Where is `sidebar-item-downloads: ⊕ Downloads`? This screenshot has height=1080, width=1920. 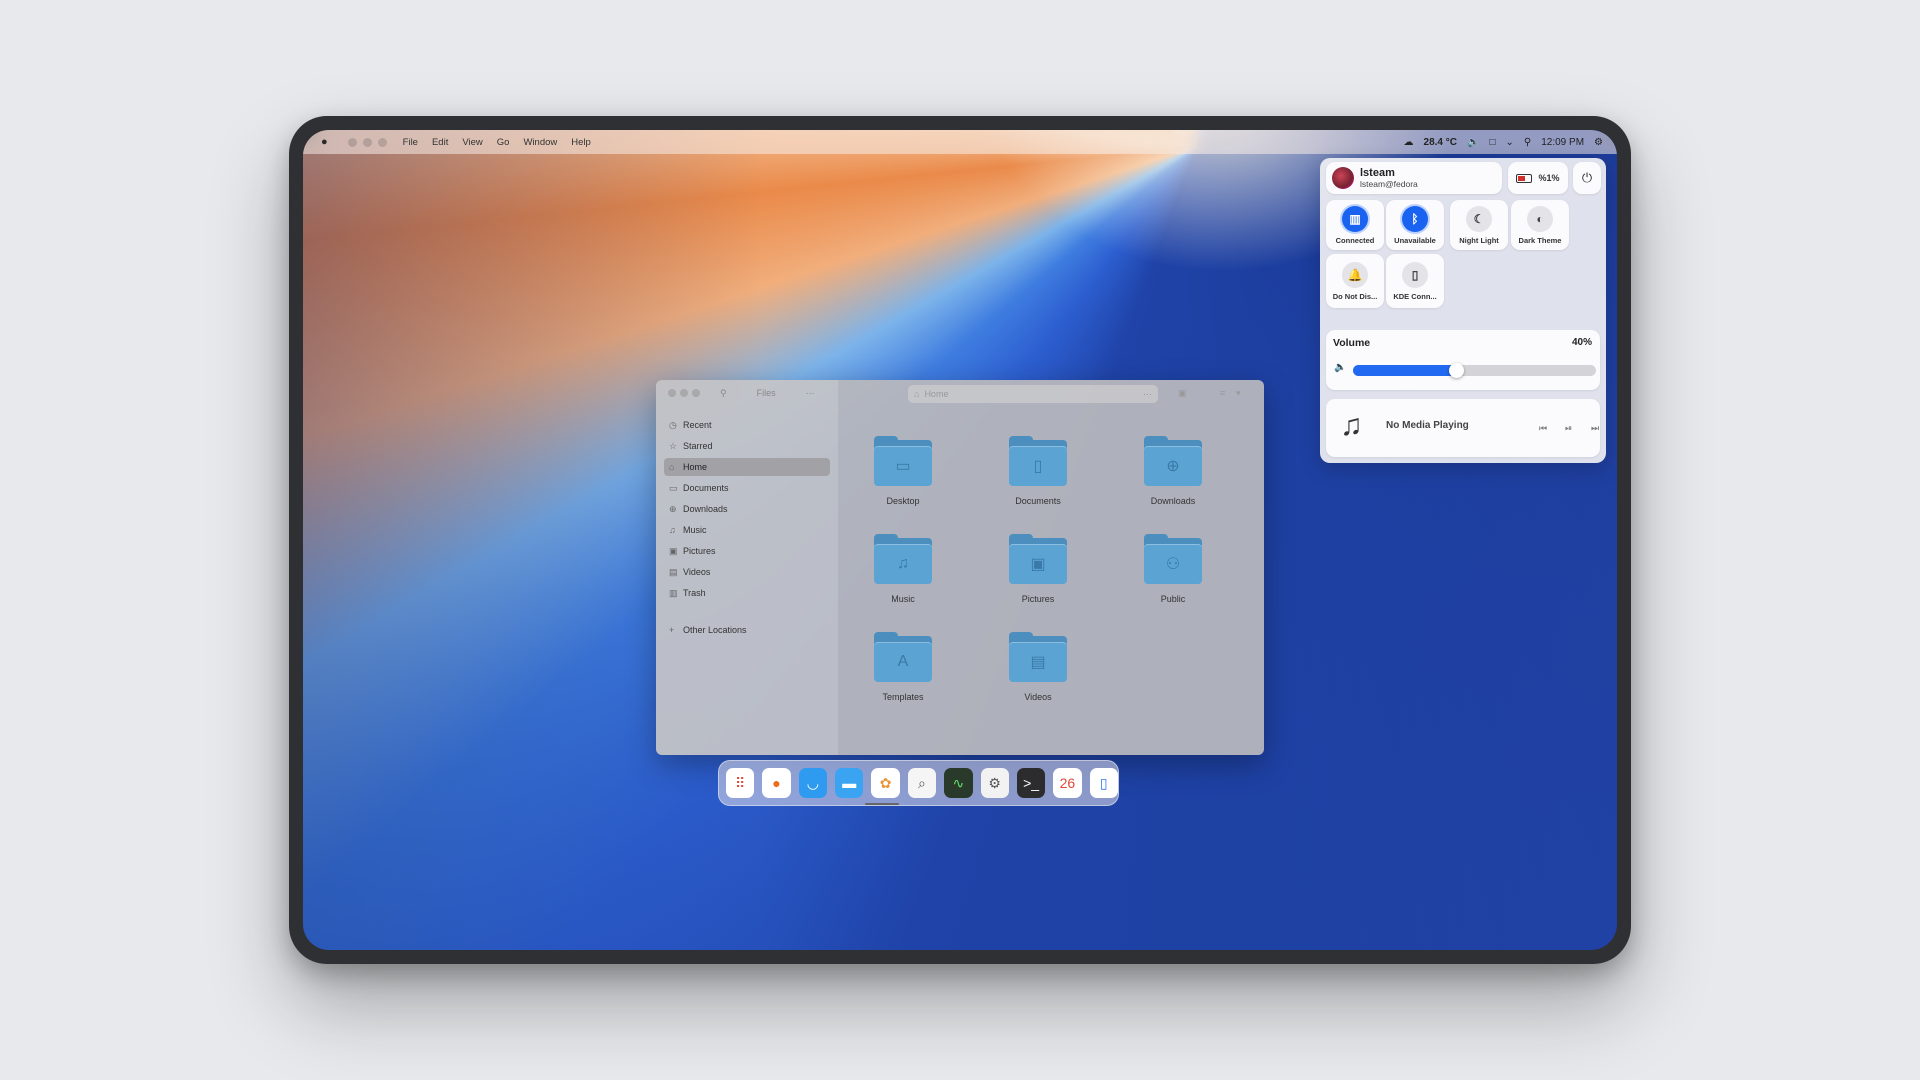 sidebar-item-downloads: ⊕ Downloads is located at coordinates (747, 509).